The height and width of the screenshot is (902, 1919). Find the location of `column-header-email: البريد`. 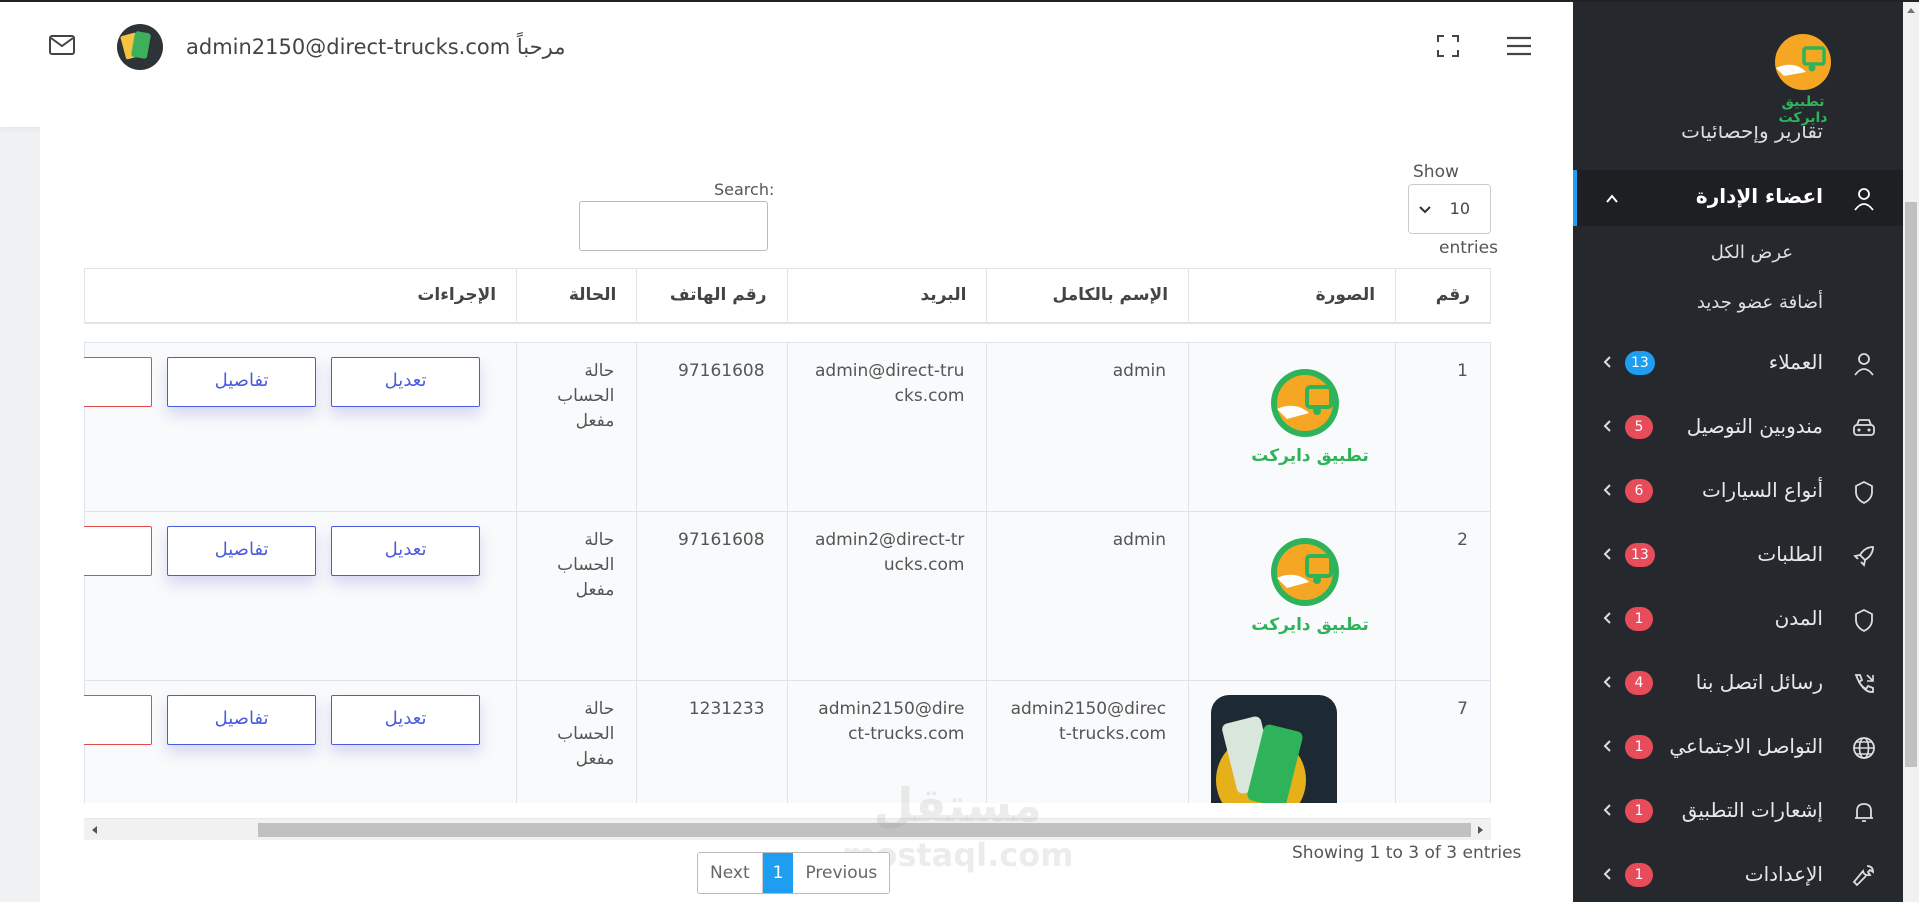

column-header-email: البريد is located at coordinates (887, 296).